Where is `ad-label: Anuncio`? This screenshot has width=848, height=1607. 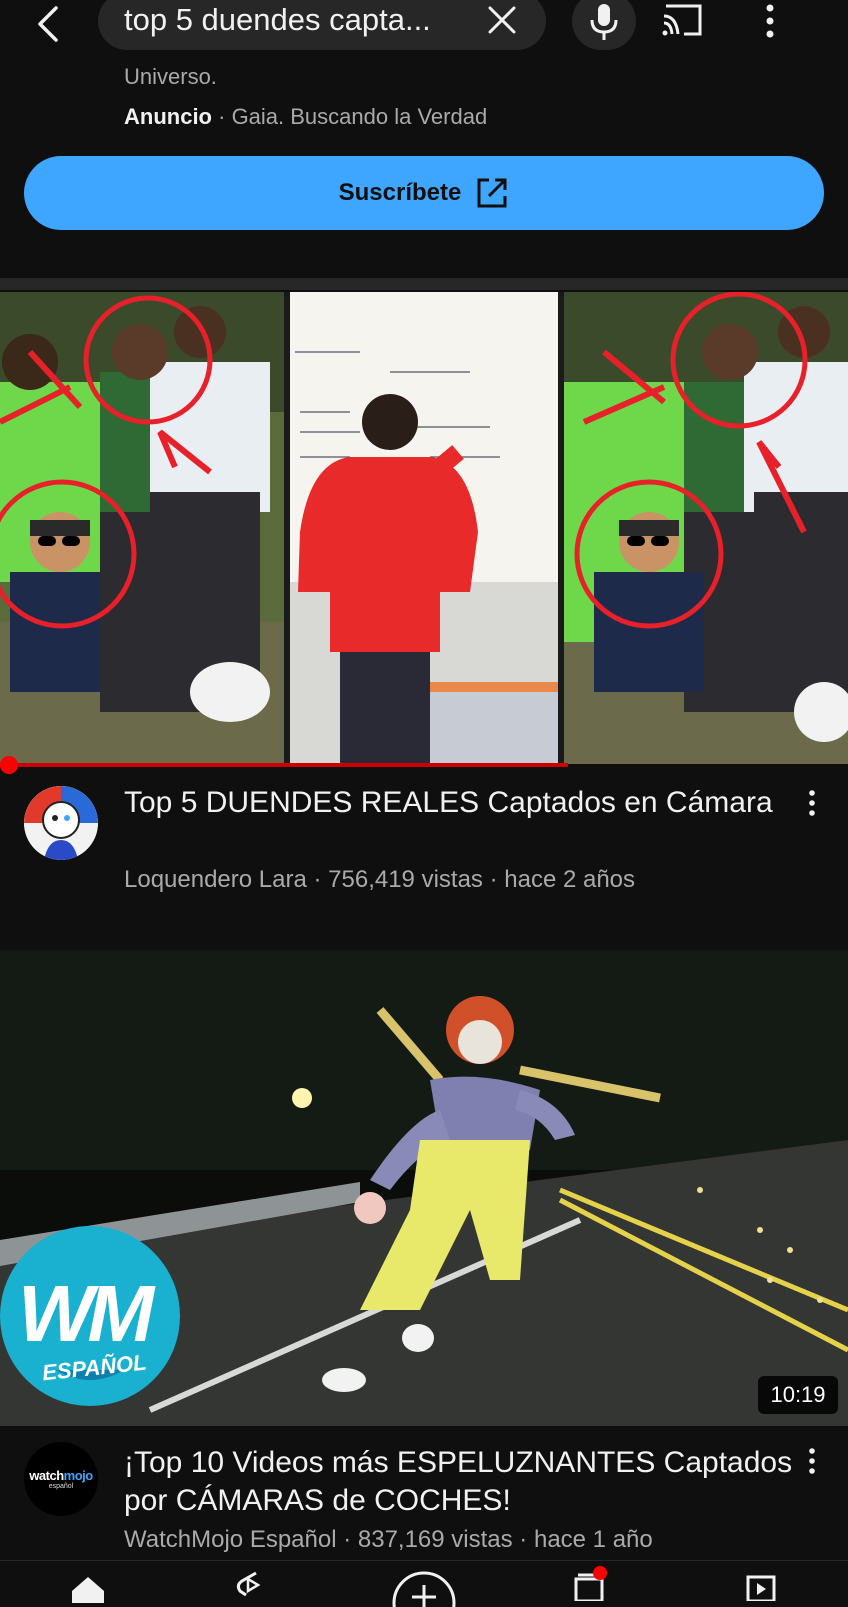
ad-label: Anuncio is located at coordinates (168, 116).